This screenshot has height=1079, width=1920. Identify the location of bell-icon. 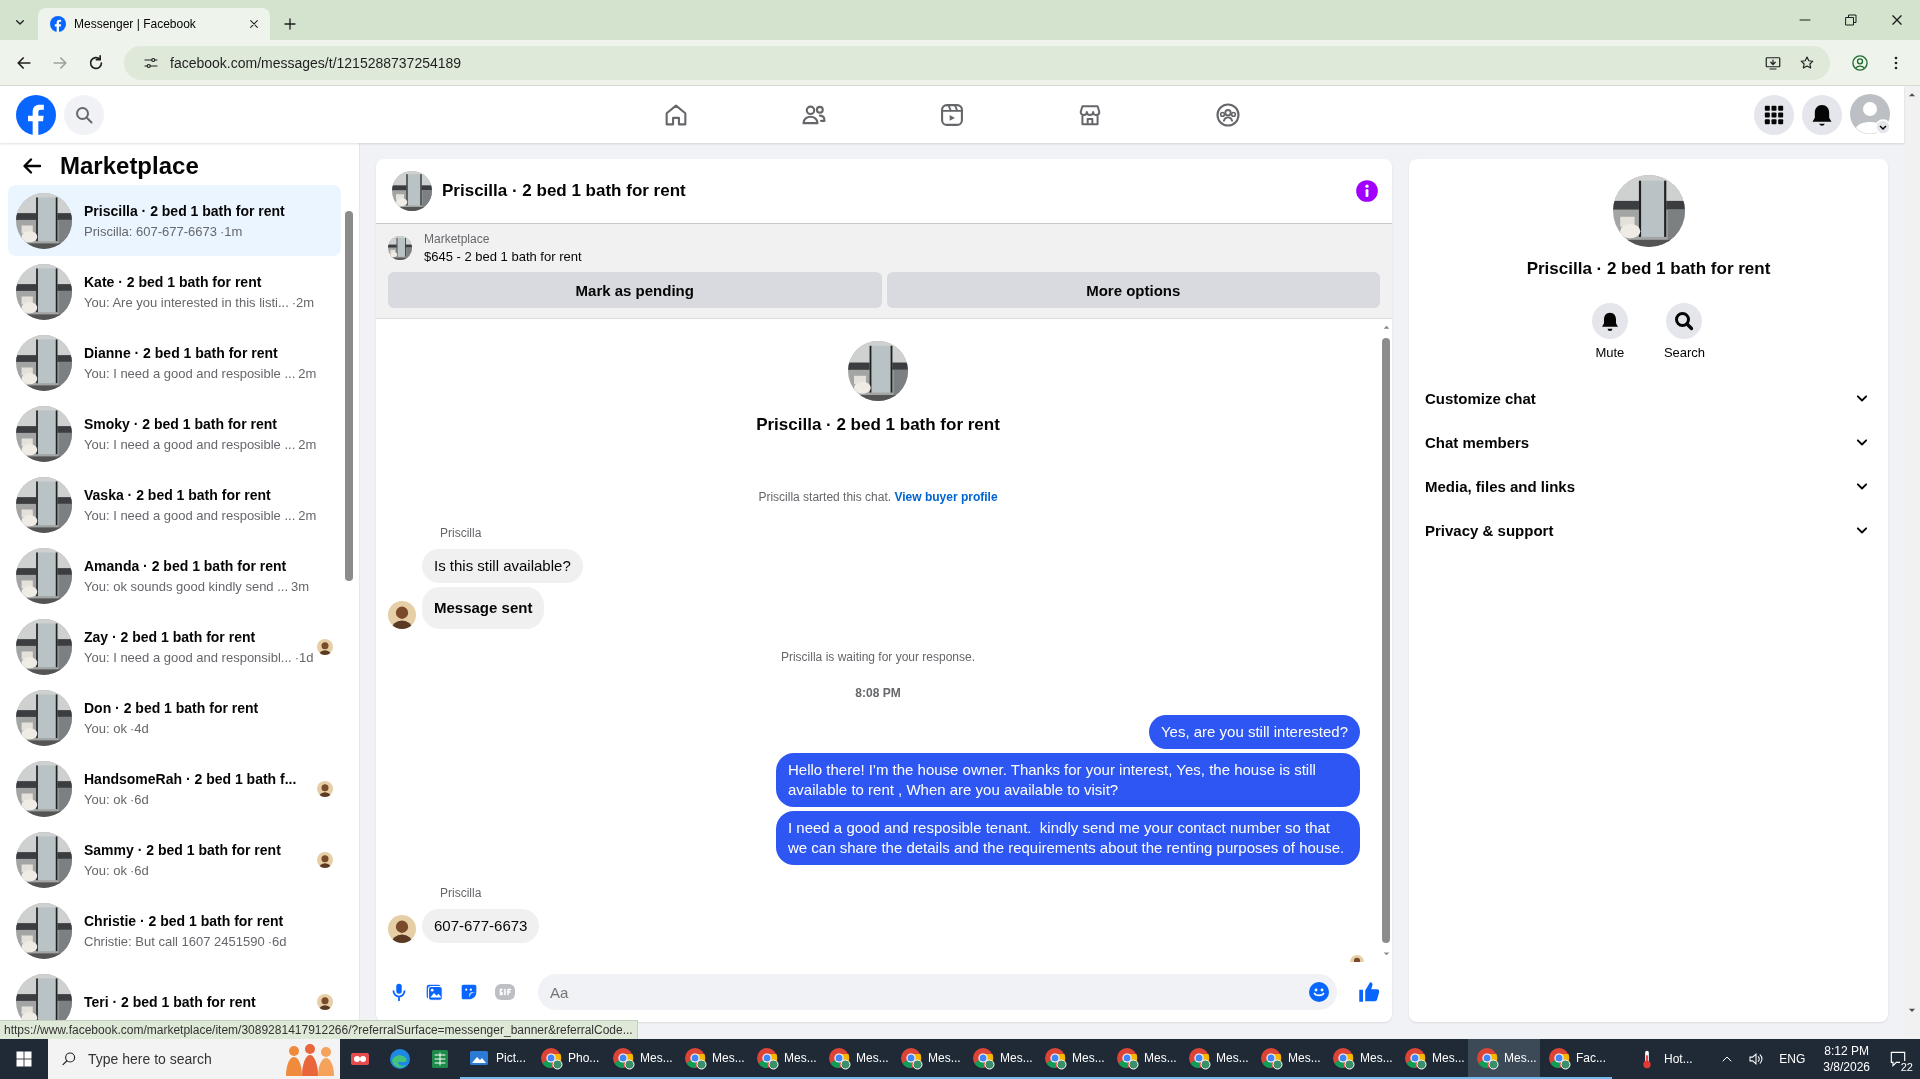
(1609, 321).